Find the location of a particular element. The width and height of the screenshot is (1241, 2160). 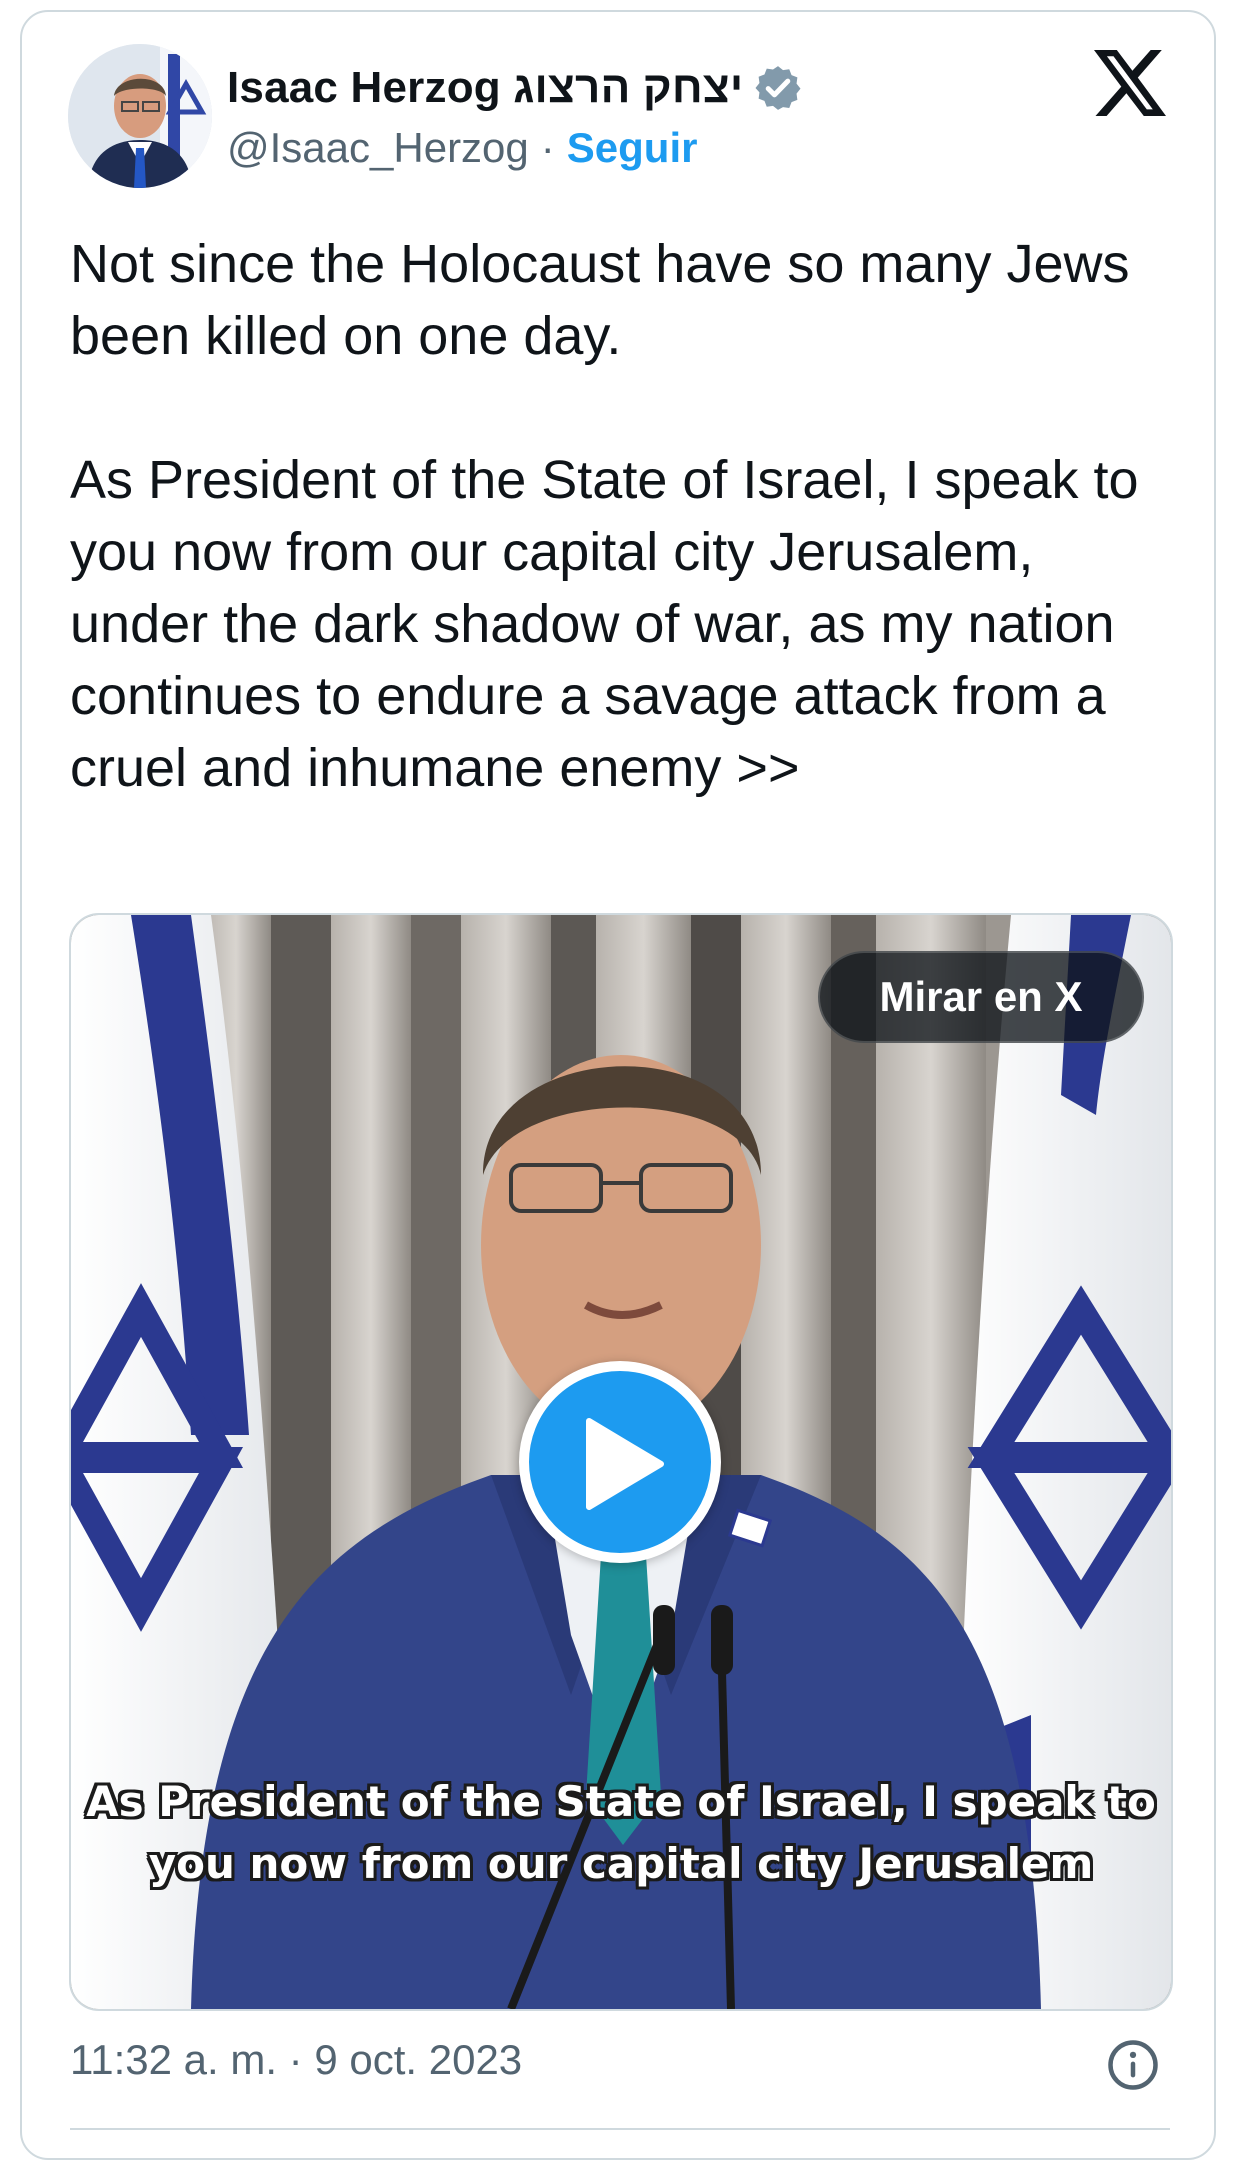

tweet-timestamp: 11:32 a. m. · 9 oct. 2023 is located at coordinates (296, 2060).